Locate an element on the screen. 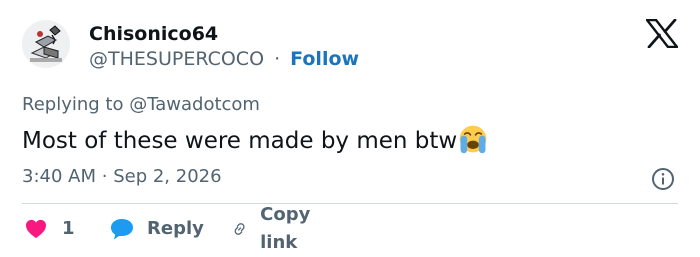 The width and height of the screenshot is (700, 257). link-icon is located at coordinates (239, 229).